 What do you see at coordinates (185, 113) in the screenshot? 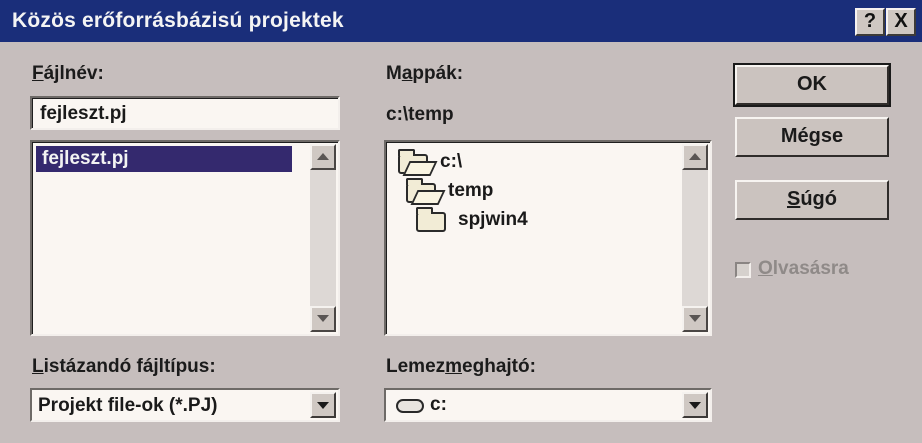
I see `filename-input: fejleszt.pj` at bounding box center [185, 113].